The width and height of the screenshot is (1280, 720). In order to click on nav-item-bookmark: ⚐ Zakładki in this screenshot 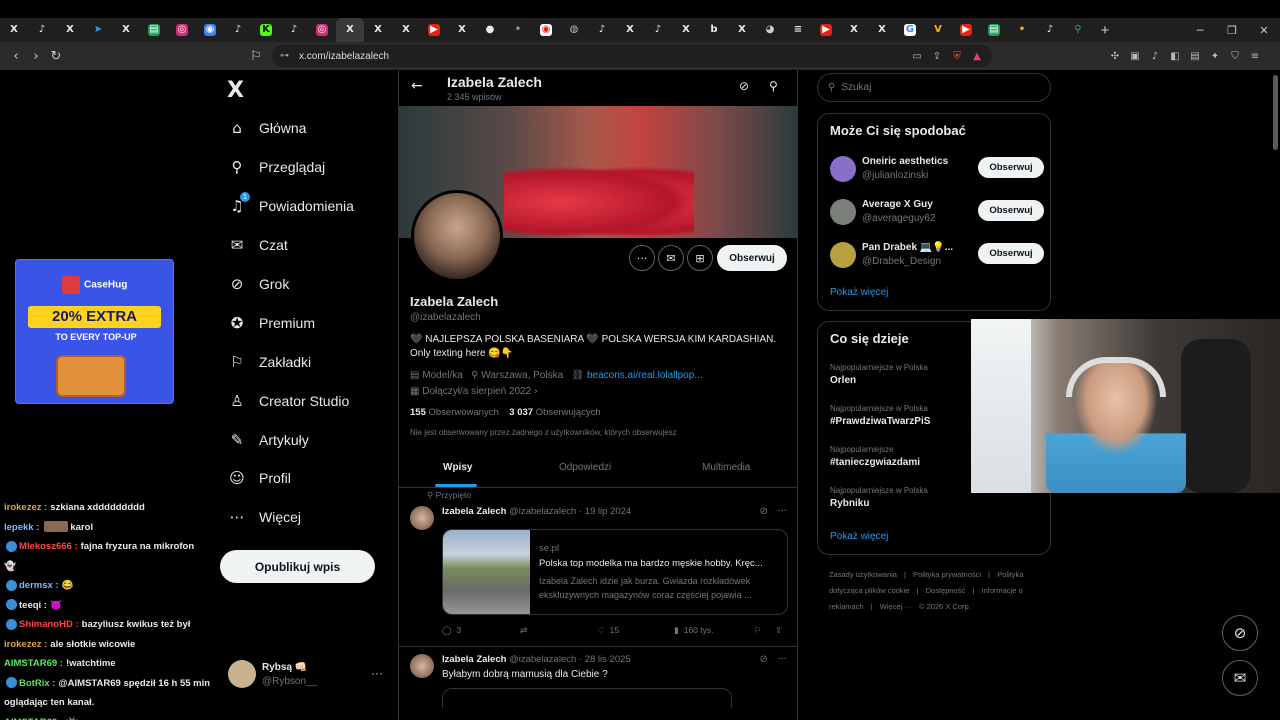, I will do `click(268, 362)`.